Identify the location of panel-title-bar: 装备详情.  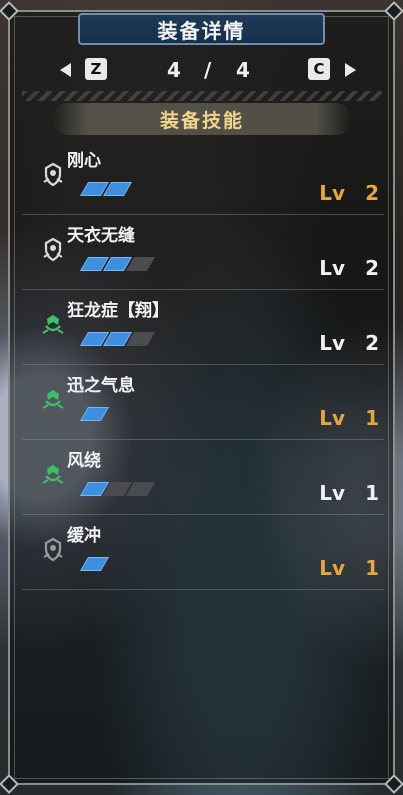
(201, 29).